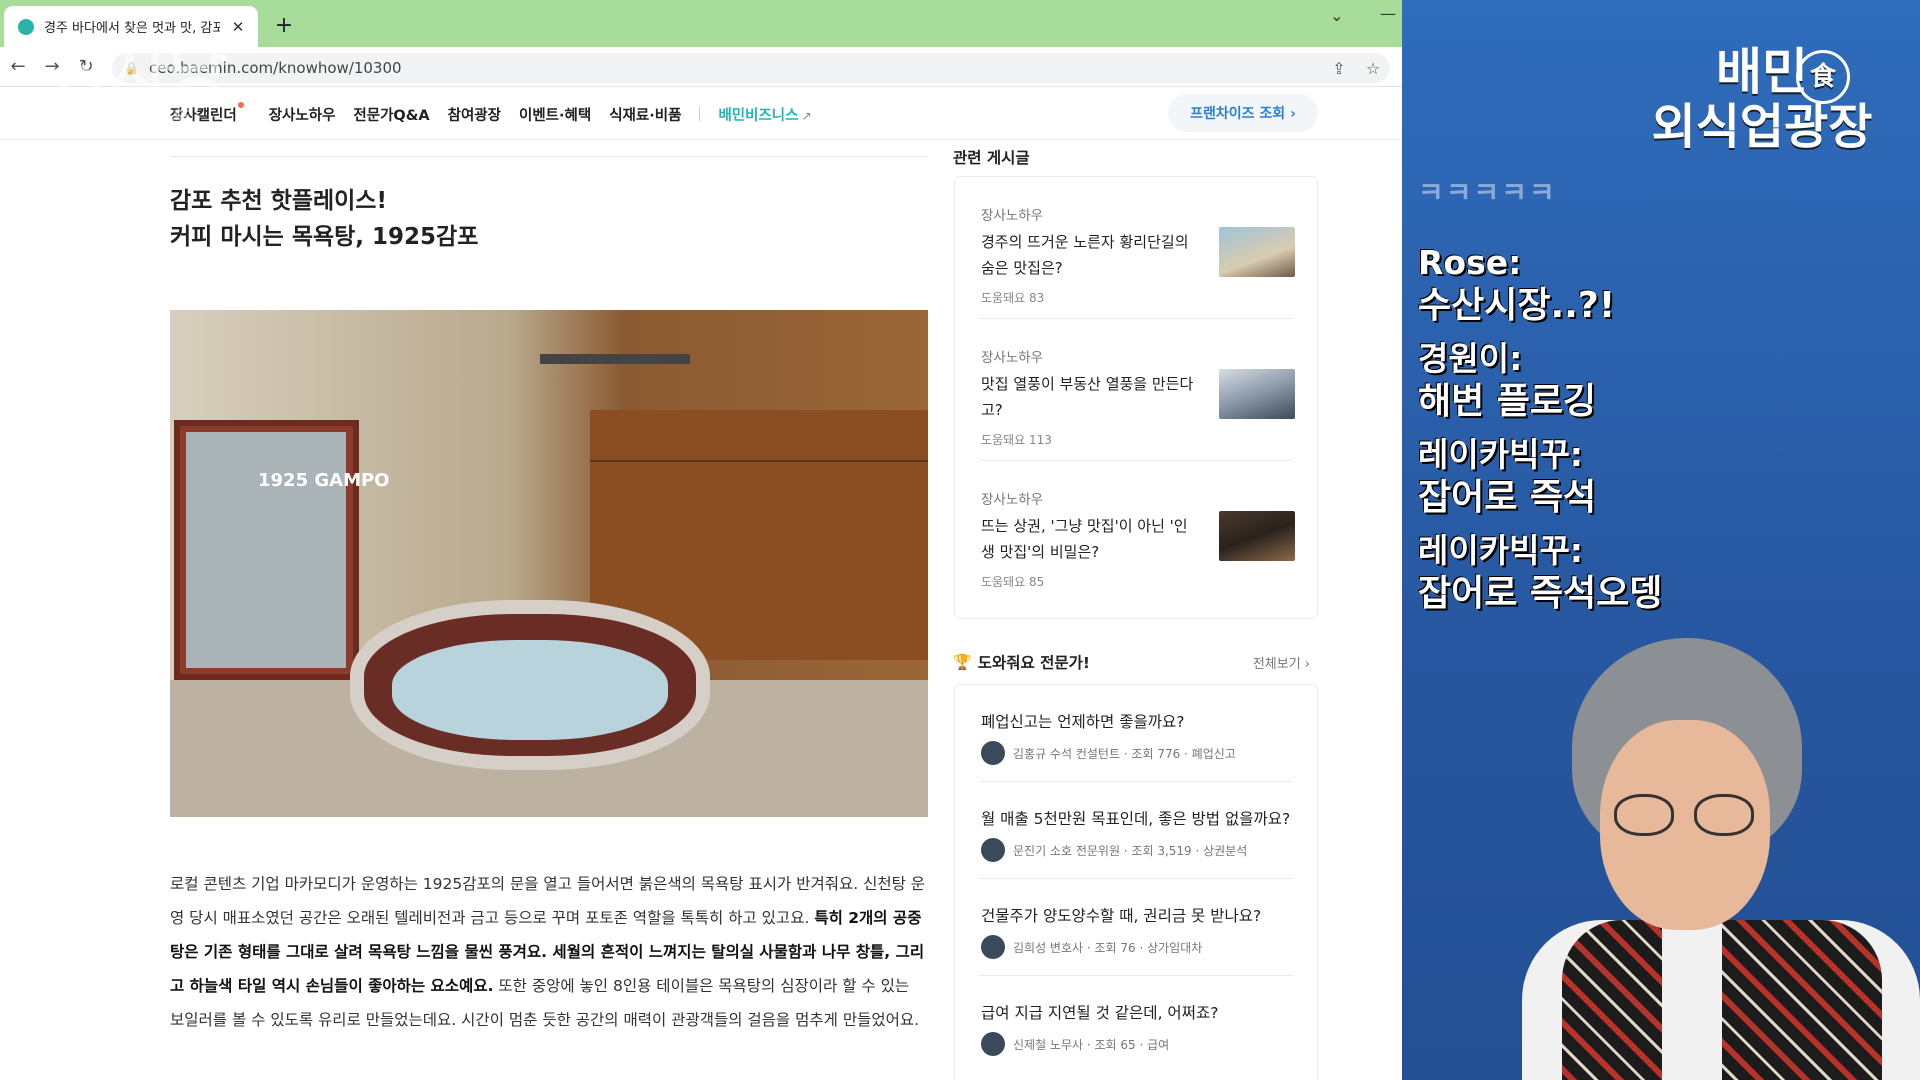 Image resolution: width=1920 pixels, height=1080 pixels. What do you see at coordinates (1281, 662) in the screenshot?
I see `view-all-link: 전체보기 ›` at bounding box center [1281, 662].